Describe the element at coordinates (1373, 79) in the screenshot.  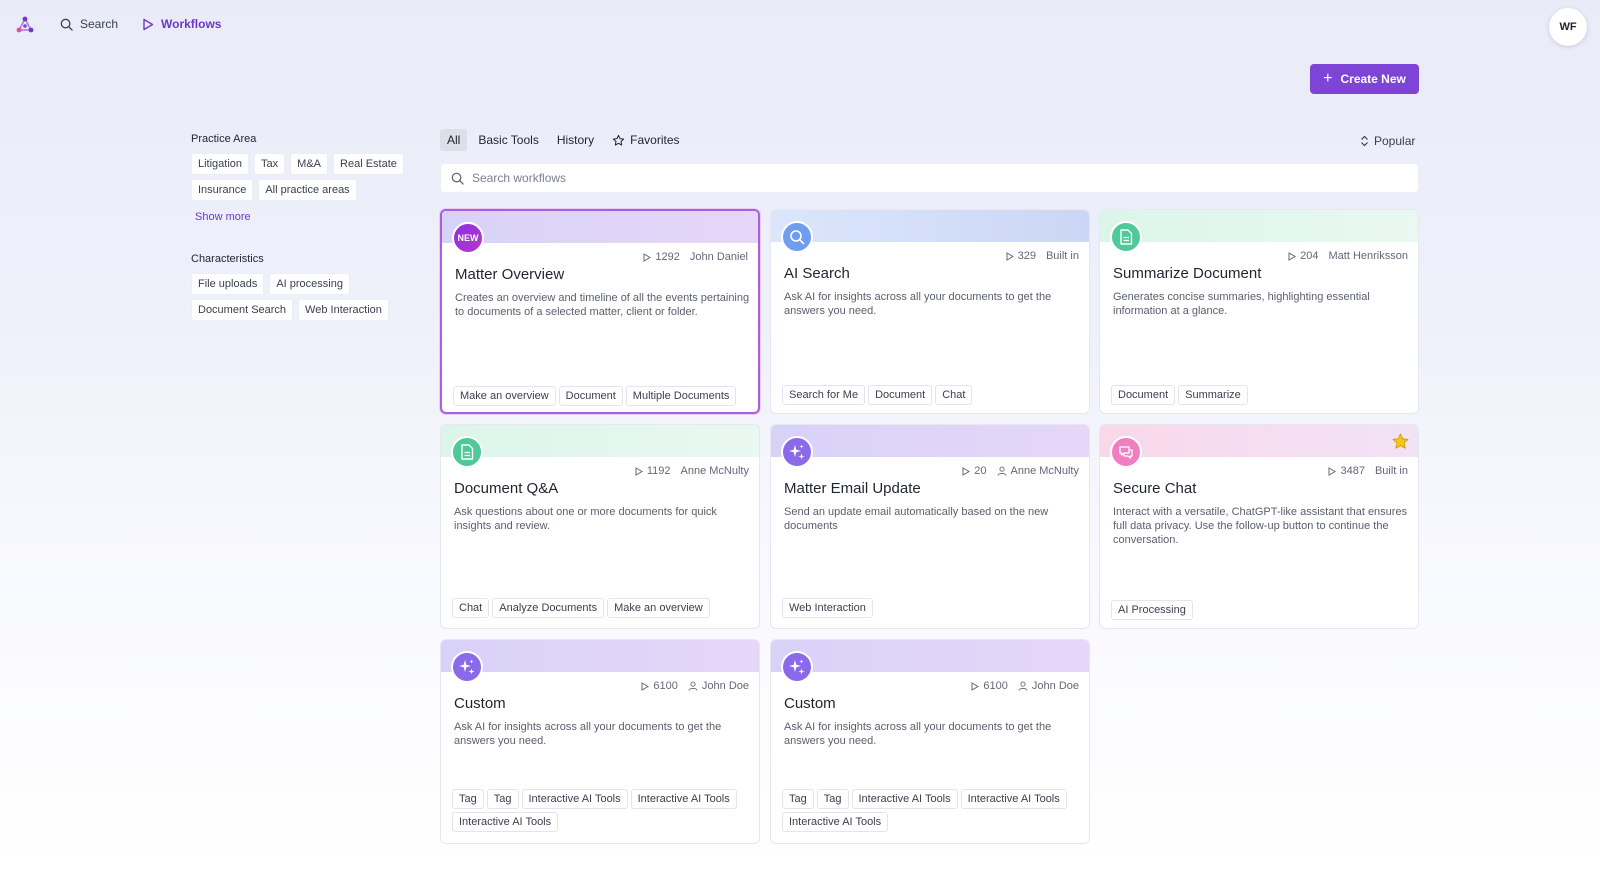
I see `create-new-label: Create New` at that location.